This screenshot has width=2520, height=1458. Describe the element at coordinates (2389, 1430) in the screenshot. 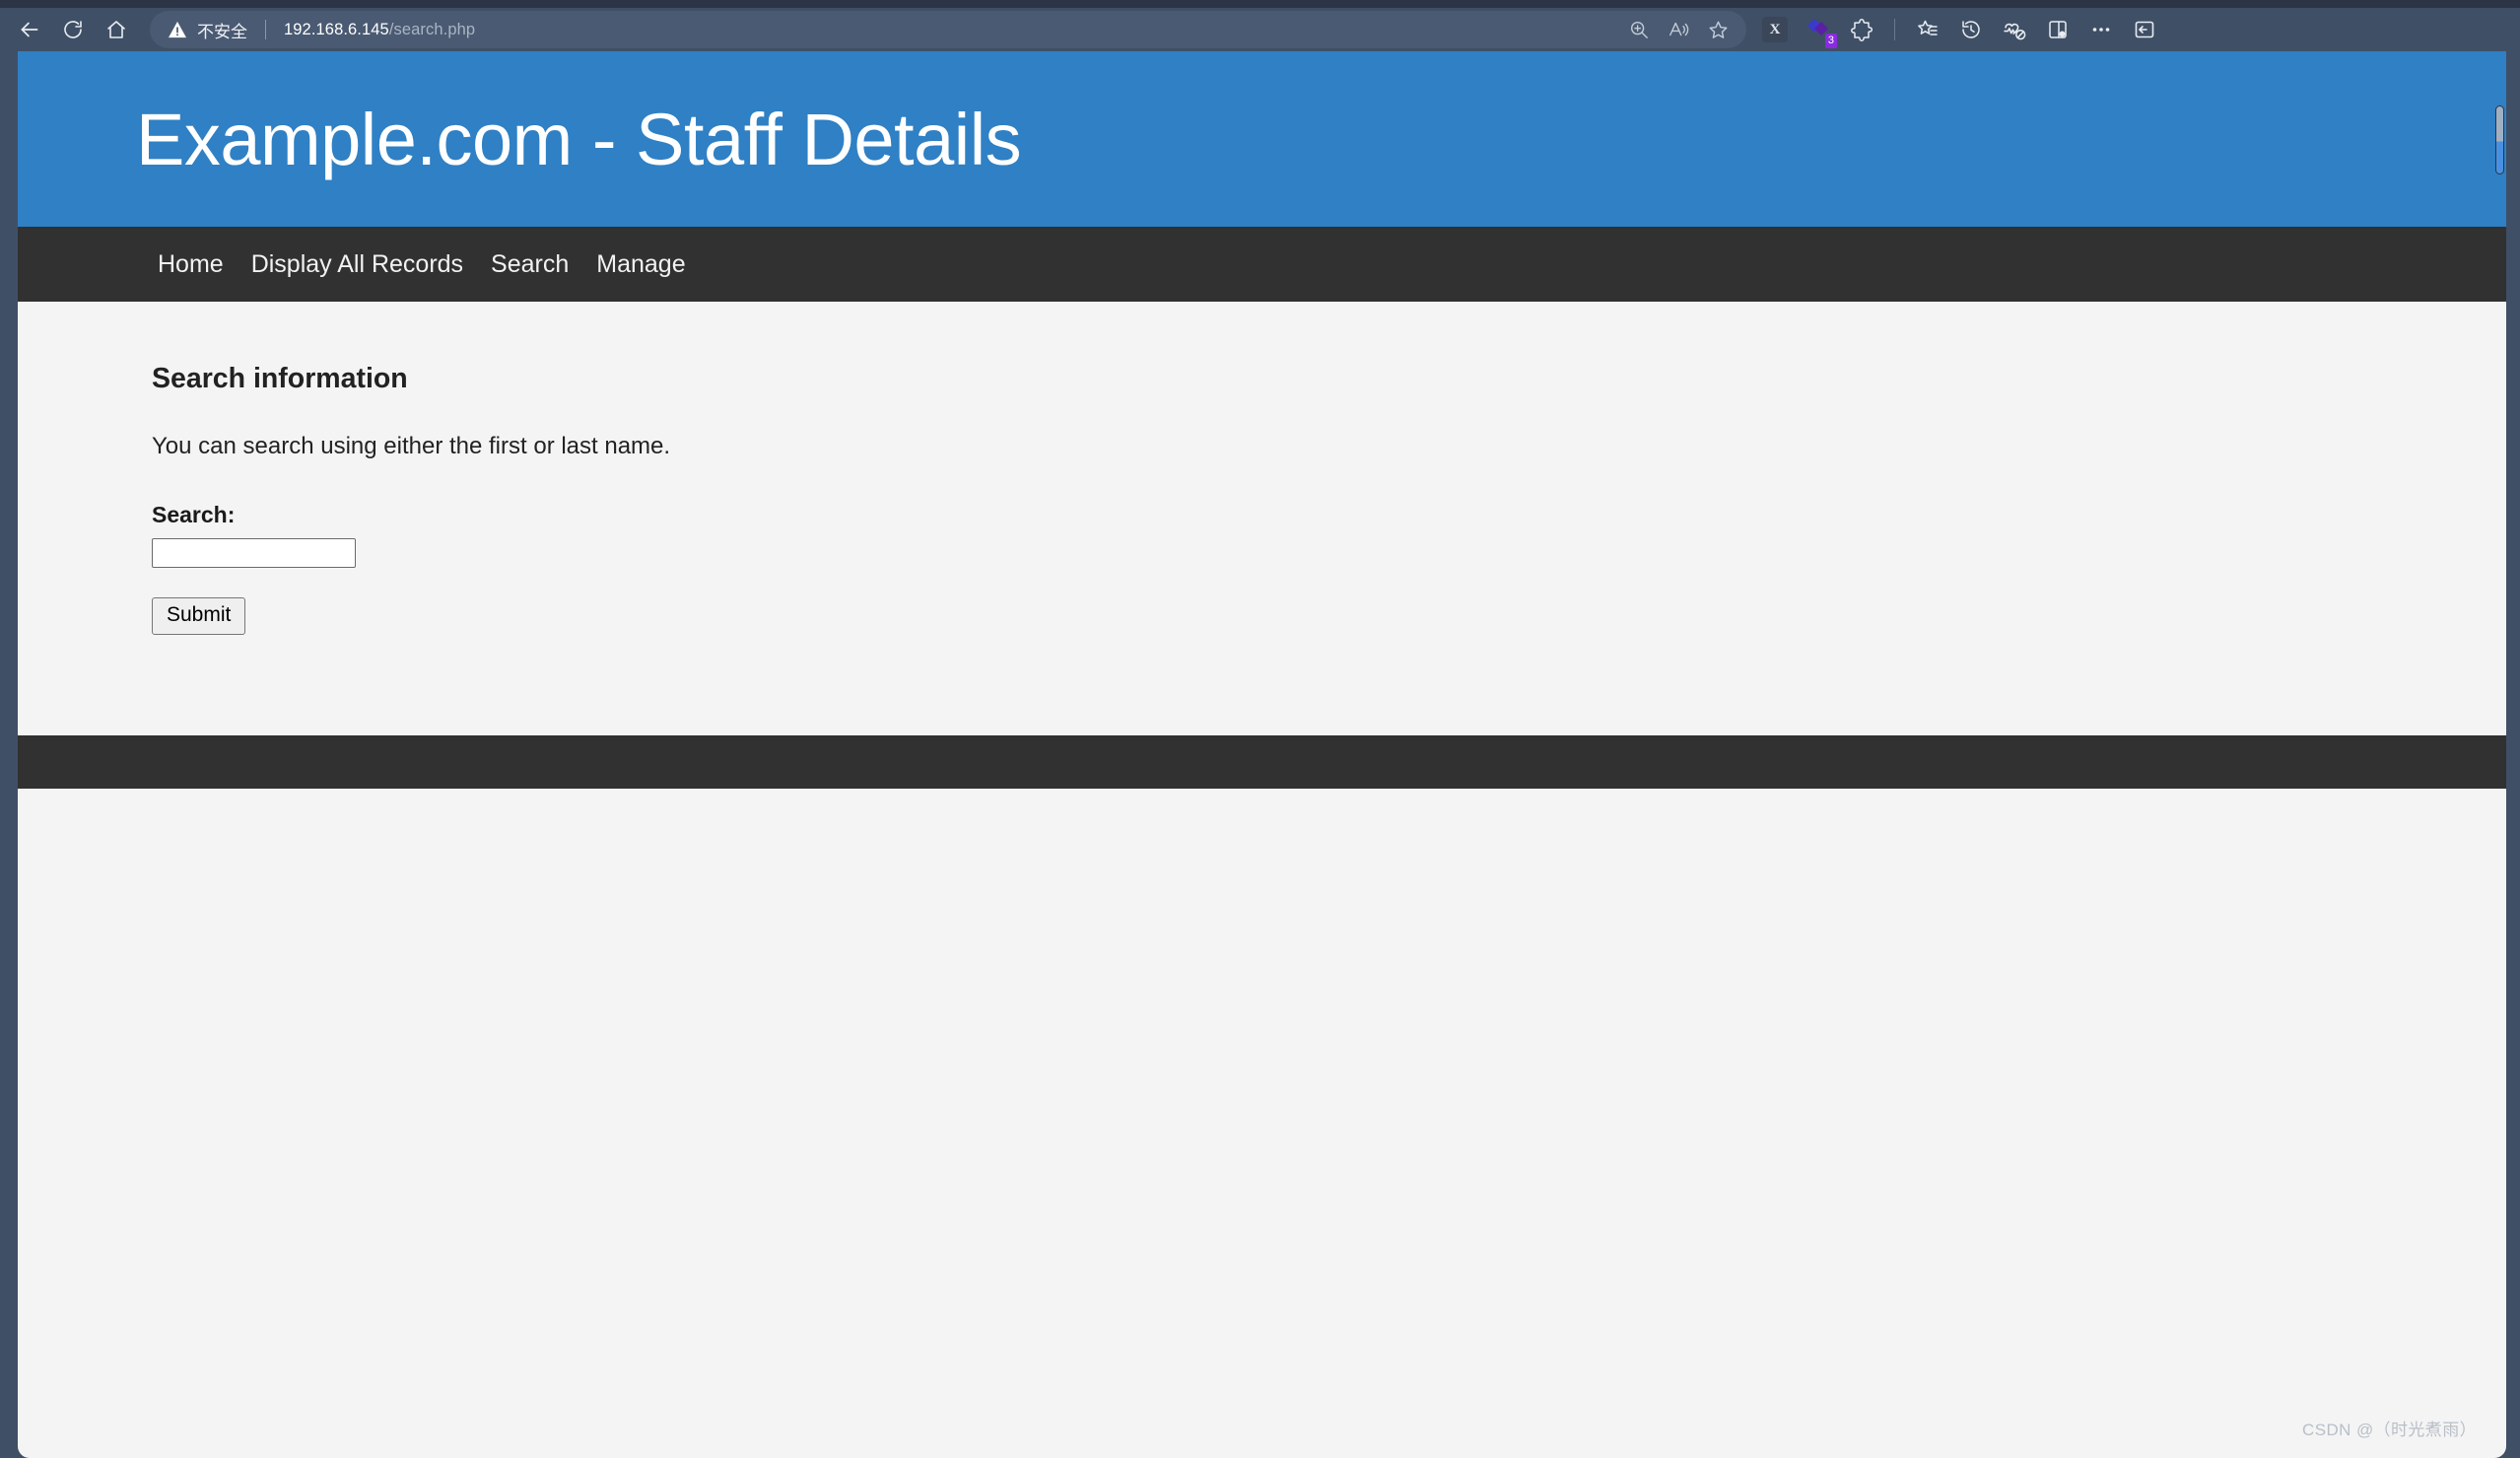

I see `watermark-text: CSDN @（时光煮雨）` at that location.